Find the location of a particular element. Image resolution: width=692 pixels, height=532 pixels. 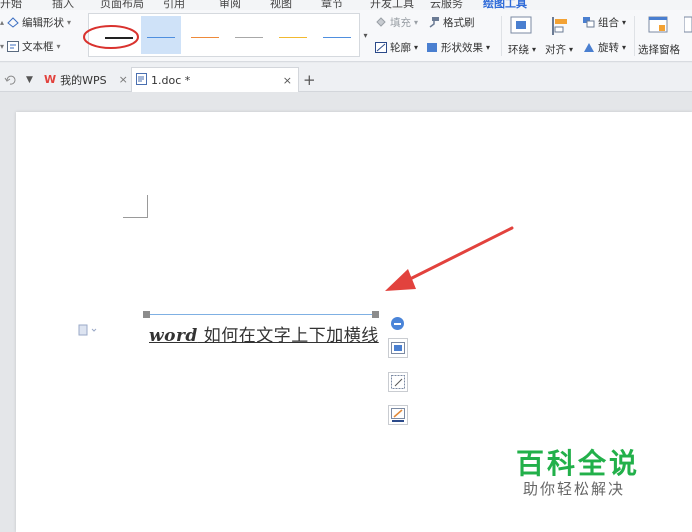

paragraph-menu-icon is located at coordinates (90, 331).